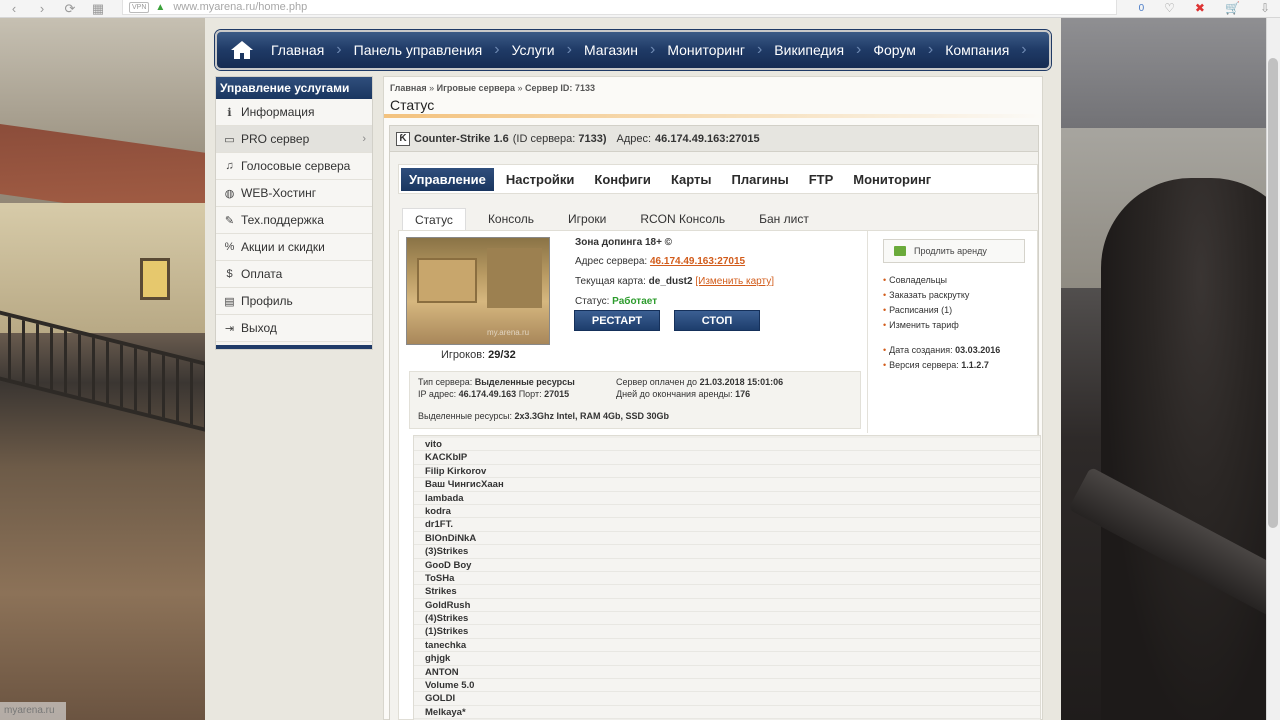  Describe the element at coordinates (240, 7) in the screenshot. I see `url-text: www.myarena.ru/home.php` at that location.